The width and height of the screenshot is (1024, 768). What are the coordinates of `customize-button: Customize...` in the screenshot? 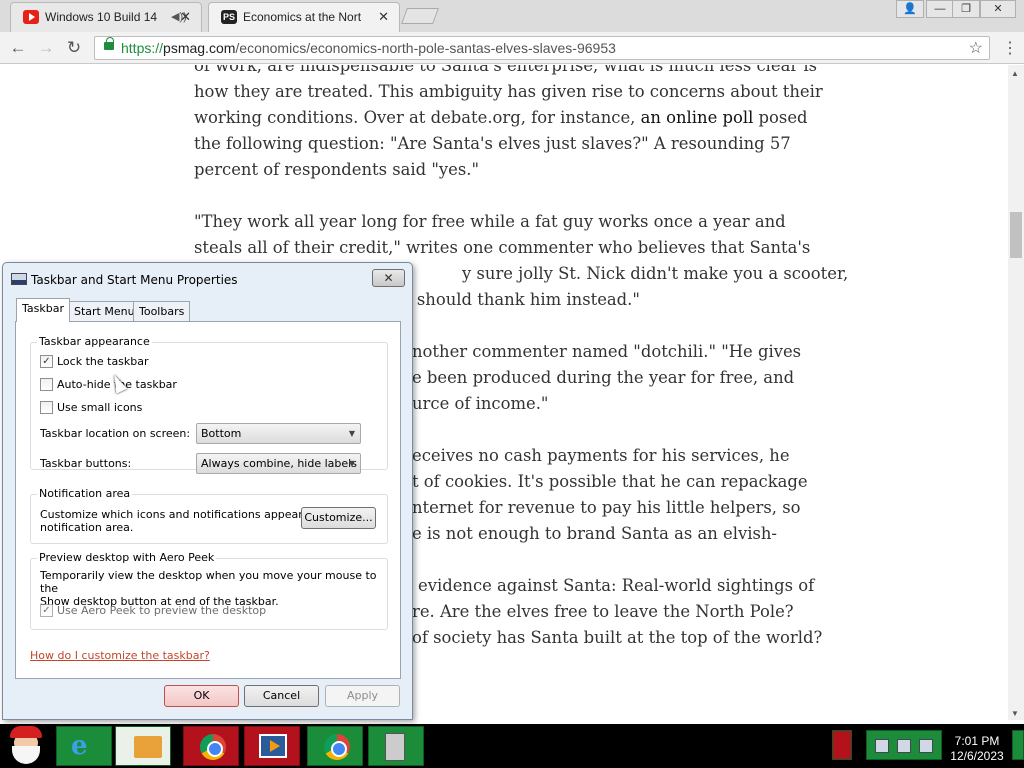 It's located at (338, 518).